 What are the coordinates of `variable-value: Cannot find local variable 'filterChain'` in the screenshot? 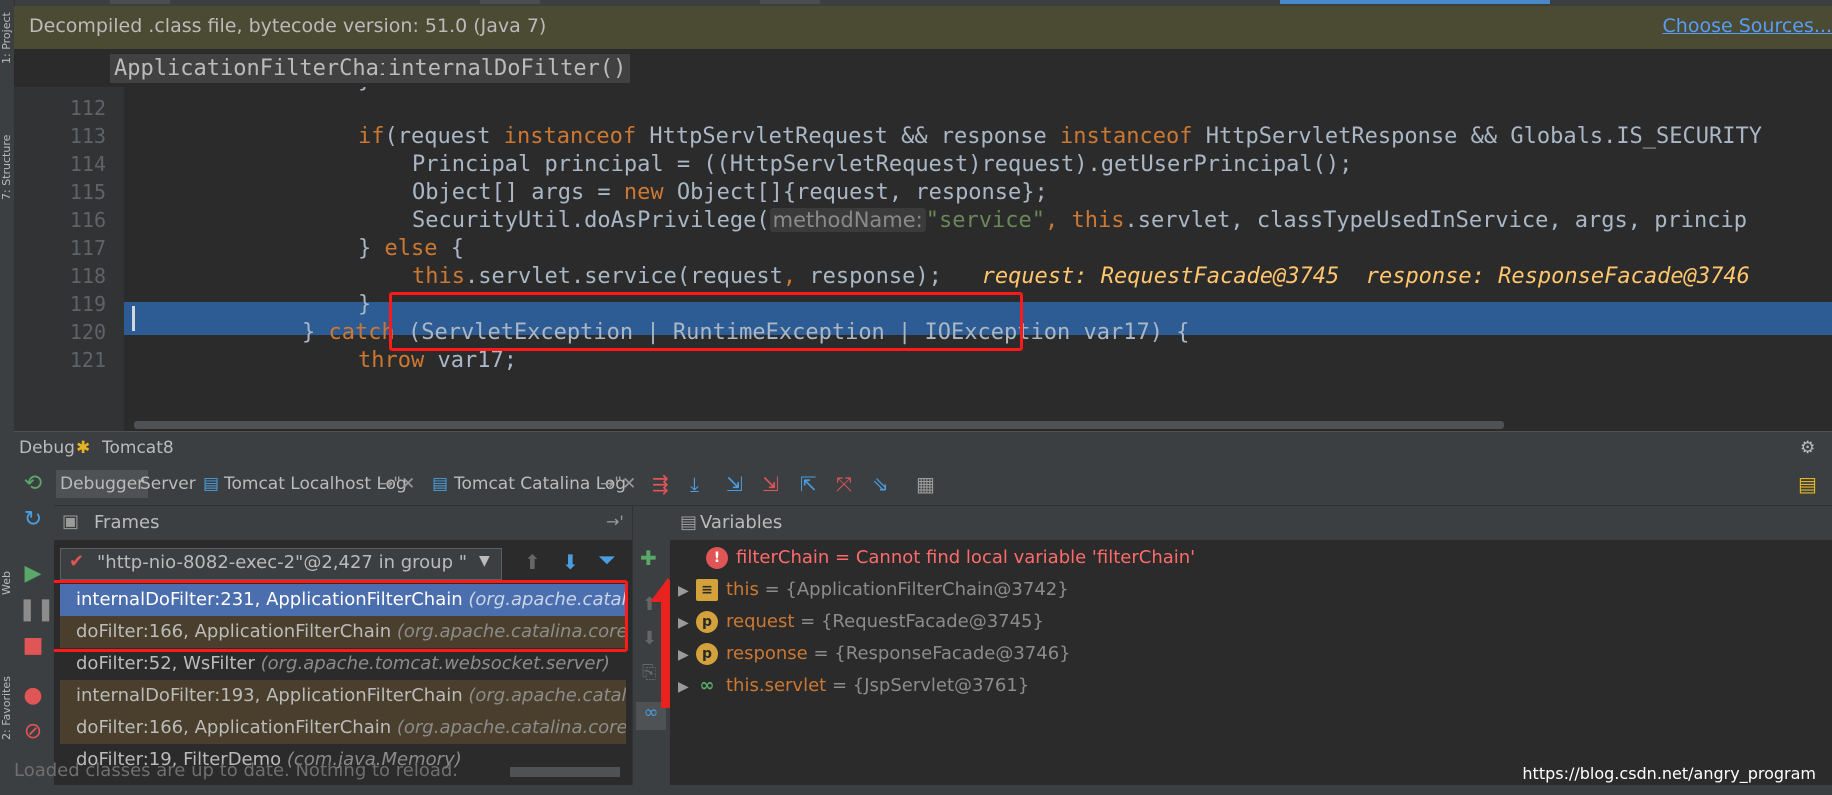 It's located at (1025, 557).